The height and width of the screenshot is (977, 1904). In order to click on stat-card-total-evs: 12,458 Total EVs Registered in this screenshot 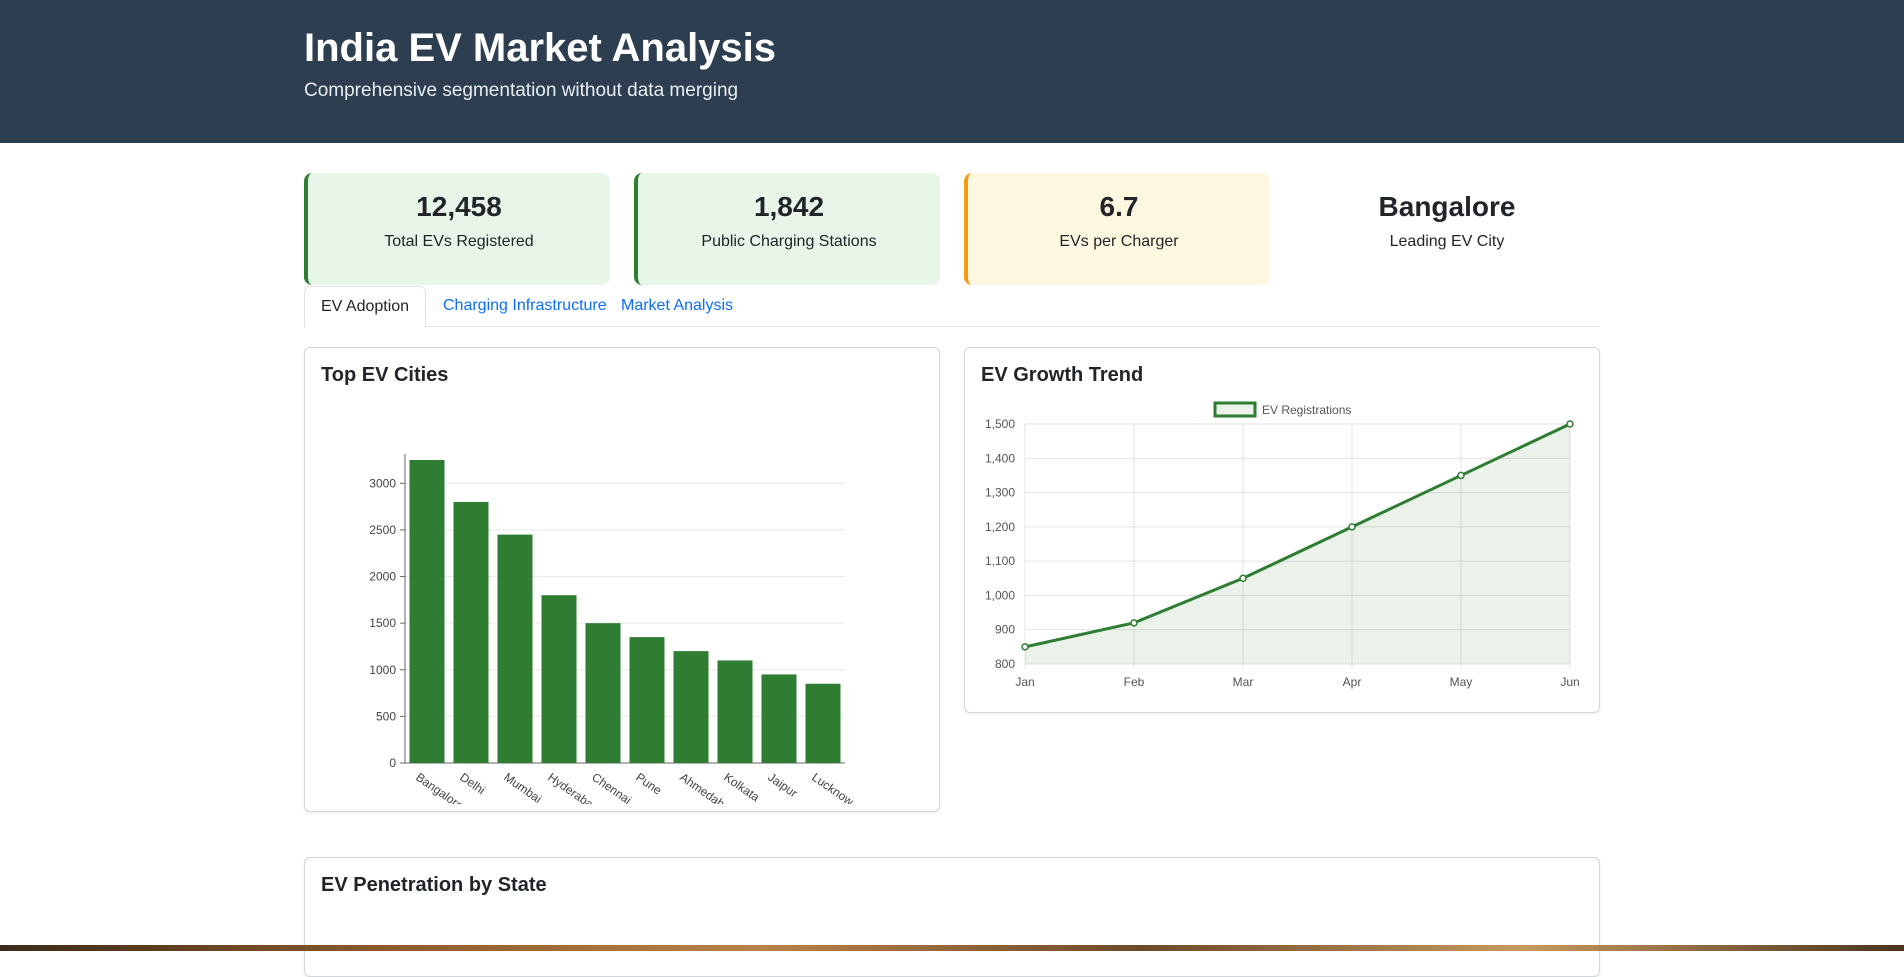, I will do `click(457, 229)`.